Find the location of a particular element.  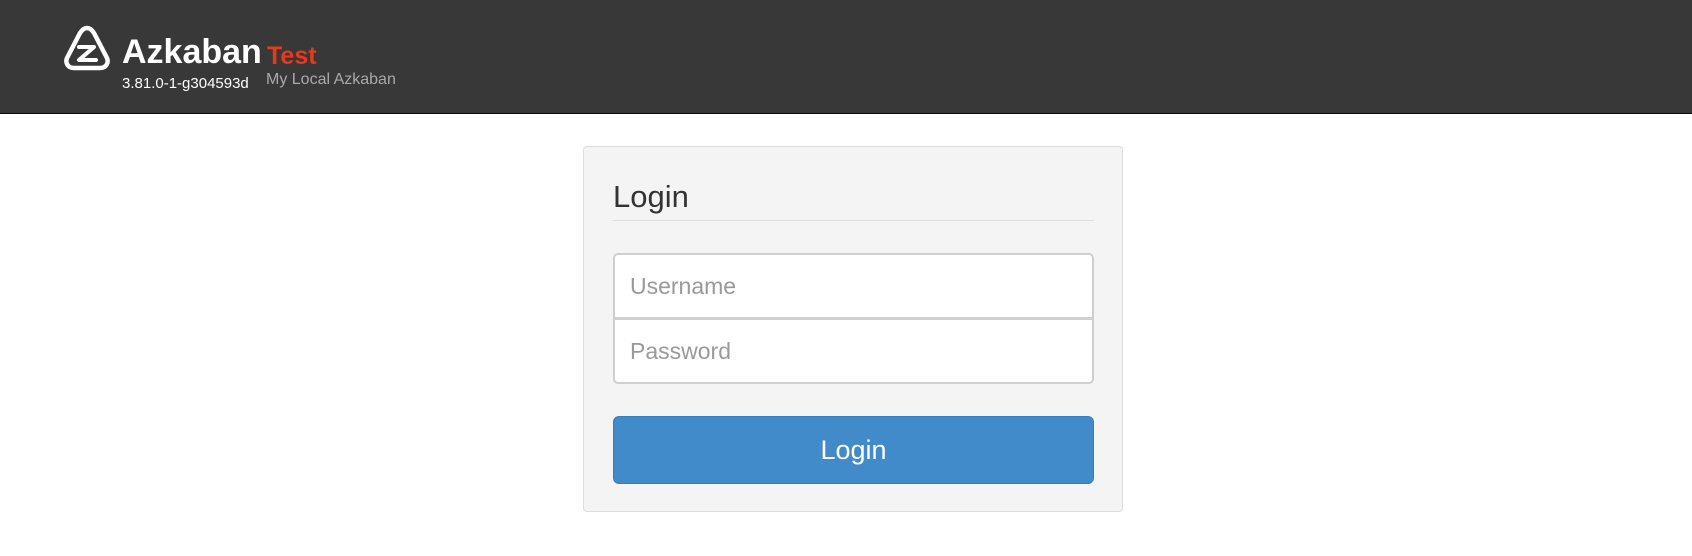

credentials-group is located at coordinates (853, 318).